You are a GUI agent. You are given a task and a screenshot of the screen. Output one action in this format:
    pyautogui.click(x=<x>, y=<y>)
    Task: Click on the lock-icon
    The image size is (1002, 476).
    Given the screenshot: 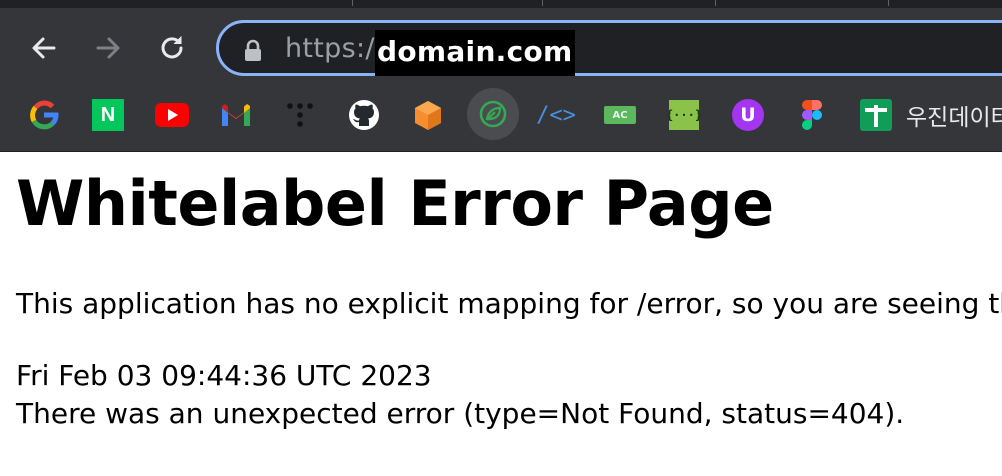 What is the action you would take?
    pyautogui.click(x=253, y=51)
    